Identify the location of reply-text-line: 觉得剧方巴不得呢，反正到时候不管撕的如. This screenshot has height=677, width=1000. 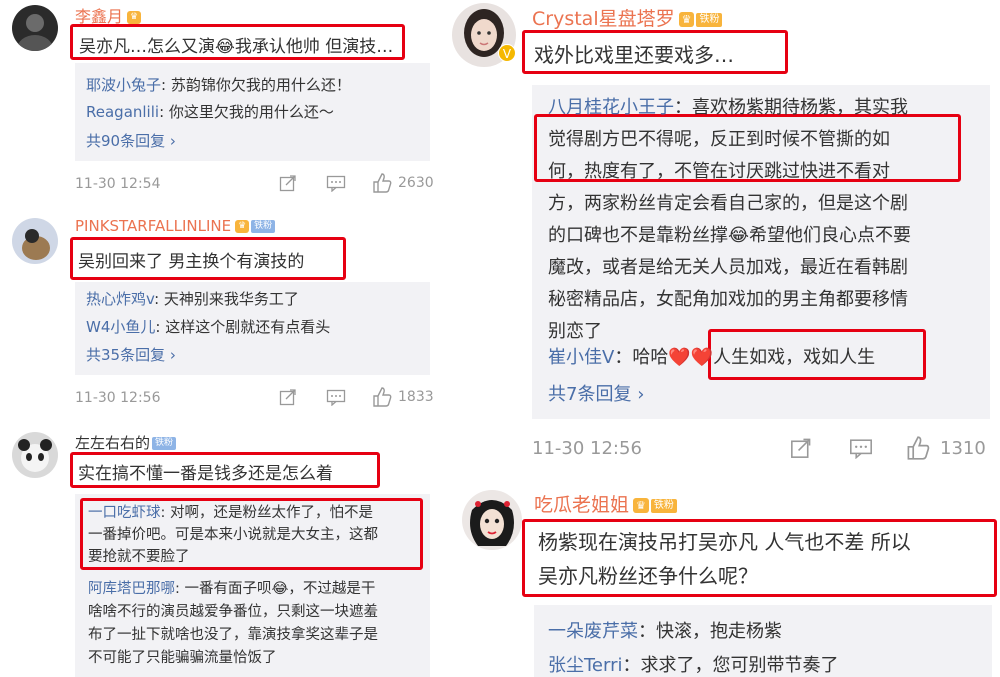
(719, 139).